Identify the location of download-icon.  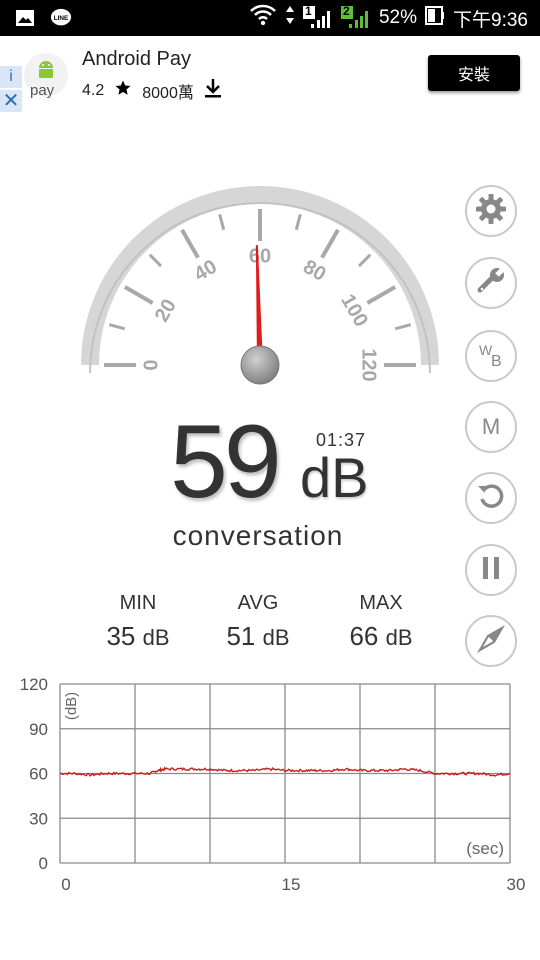
(213, 90).